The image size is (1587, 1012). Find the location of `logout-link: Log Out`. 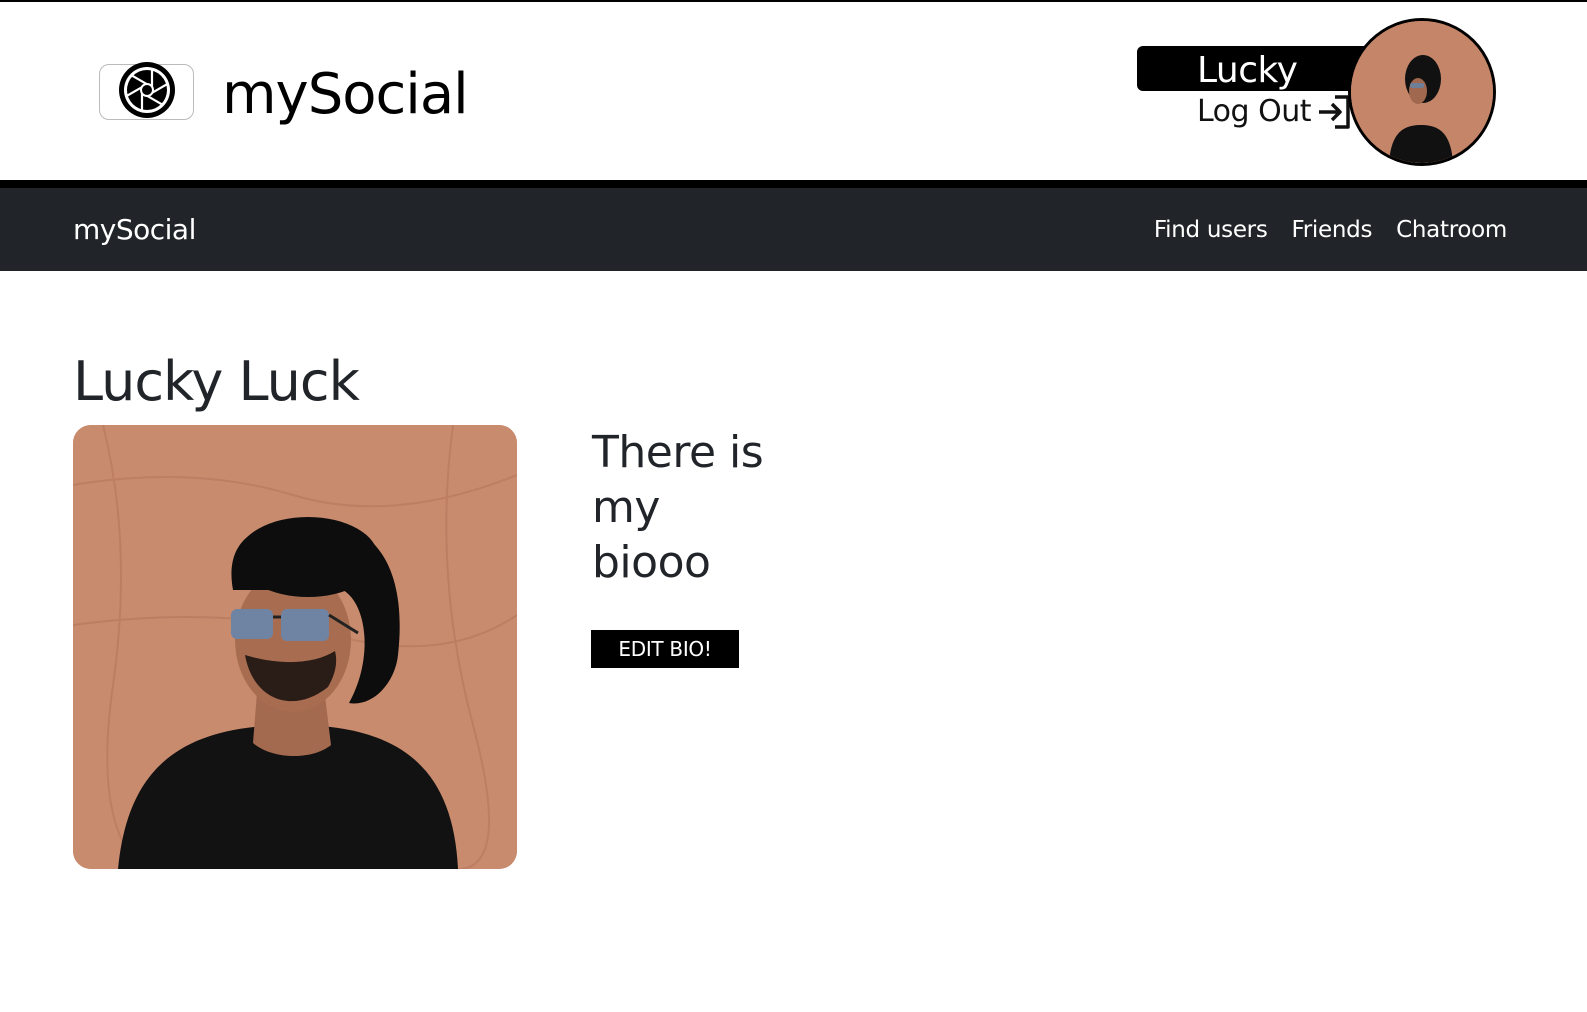

logout-link: Log Out is located at coordinates (1275, 112).